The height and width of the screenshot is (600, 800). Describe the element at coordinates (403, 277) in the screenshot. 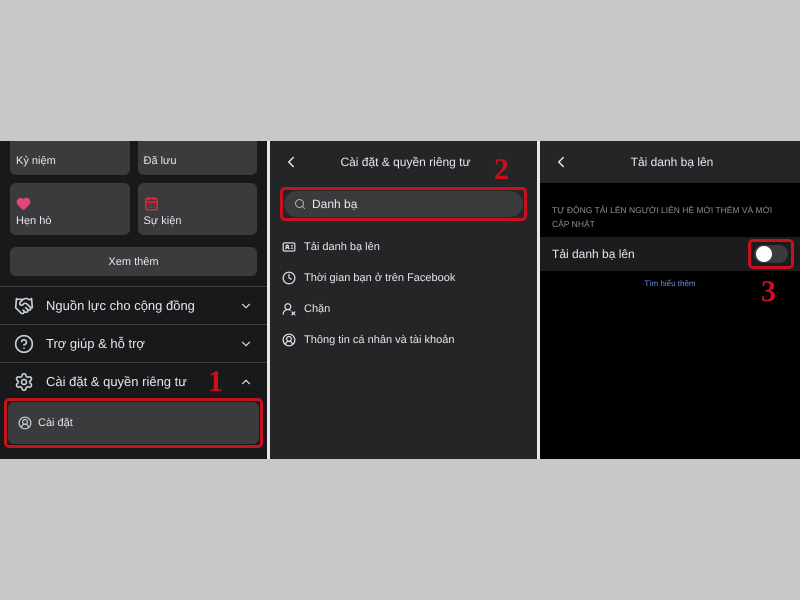

I see `search-result: Thời gian bạn ở trên Facebook` at that location.